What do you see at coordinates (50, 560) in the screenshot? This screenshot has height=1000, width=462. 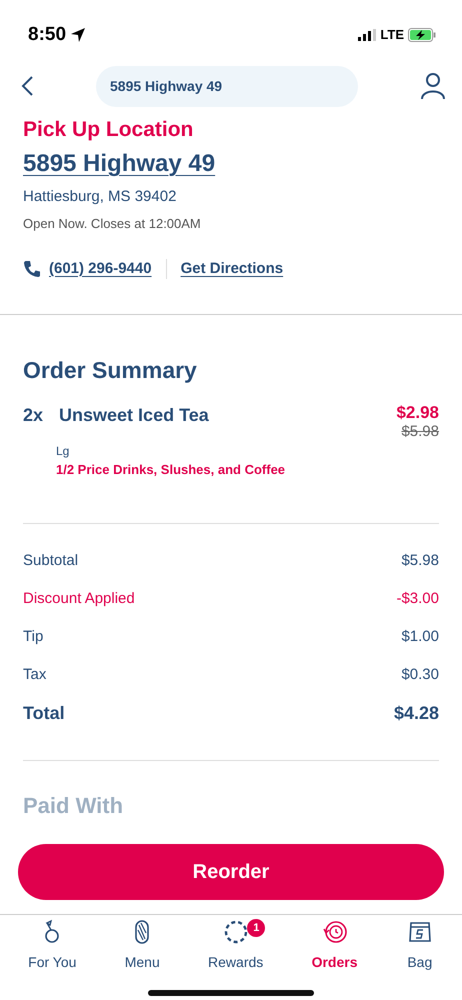 I see `total-label: Subtotal` at bounding box center [50, 560].